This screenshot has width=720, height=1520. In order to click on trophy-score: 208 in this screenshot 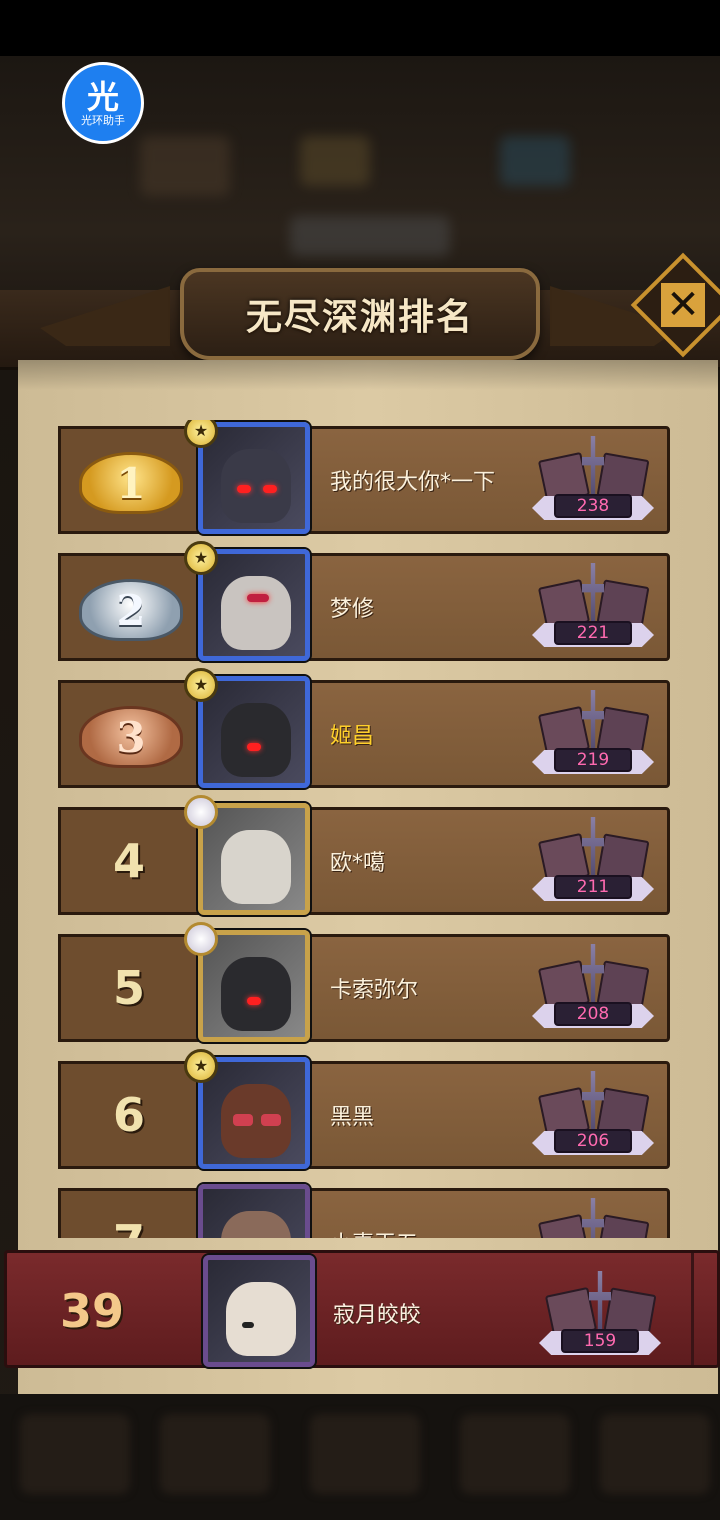, I will do `click(593, 987)`.